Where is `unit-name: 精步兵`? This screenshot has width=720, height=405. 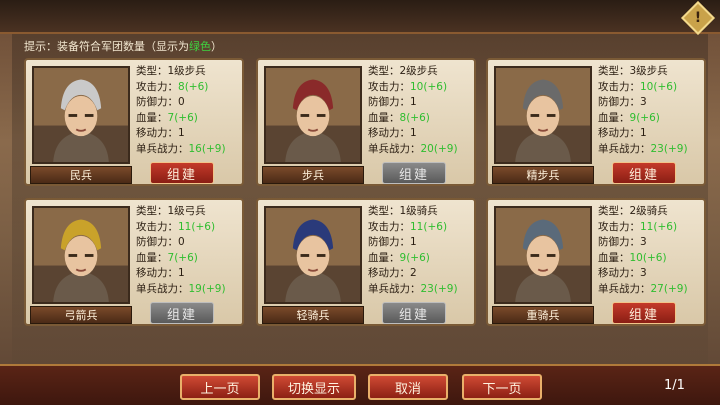
unit-name: 精步兵 is located at coordinates (543, 175).